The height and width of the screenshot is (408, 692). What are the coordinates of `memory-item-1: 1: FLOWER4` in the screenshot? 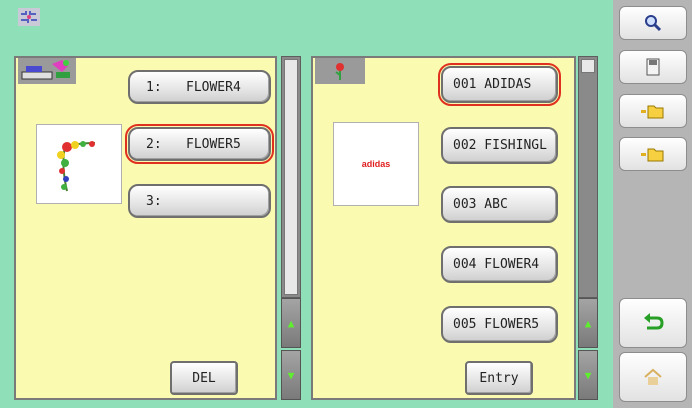 It's located at (199, 87).